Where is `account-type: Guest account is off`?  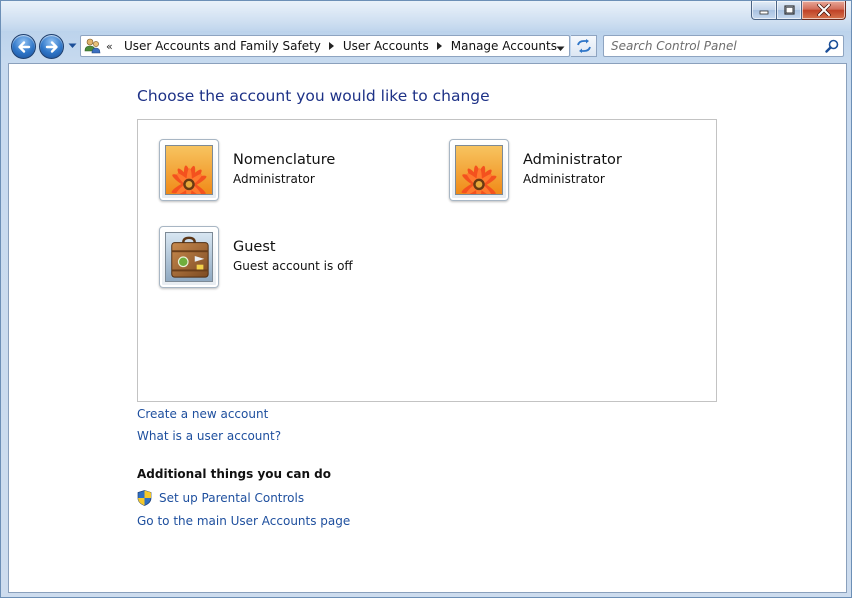 account-type: Guest account is off is located at coordinates (293, 266).